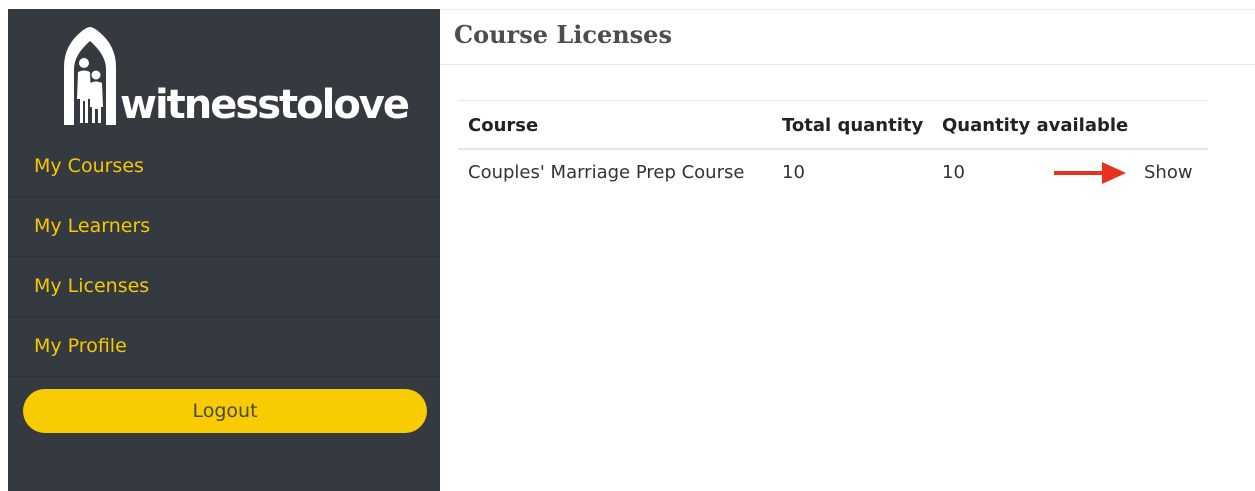 The image size is (1255, 491). I want to click on table-header-row: Course Total quantity Quantity available, so click(833, 125).